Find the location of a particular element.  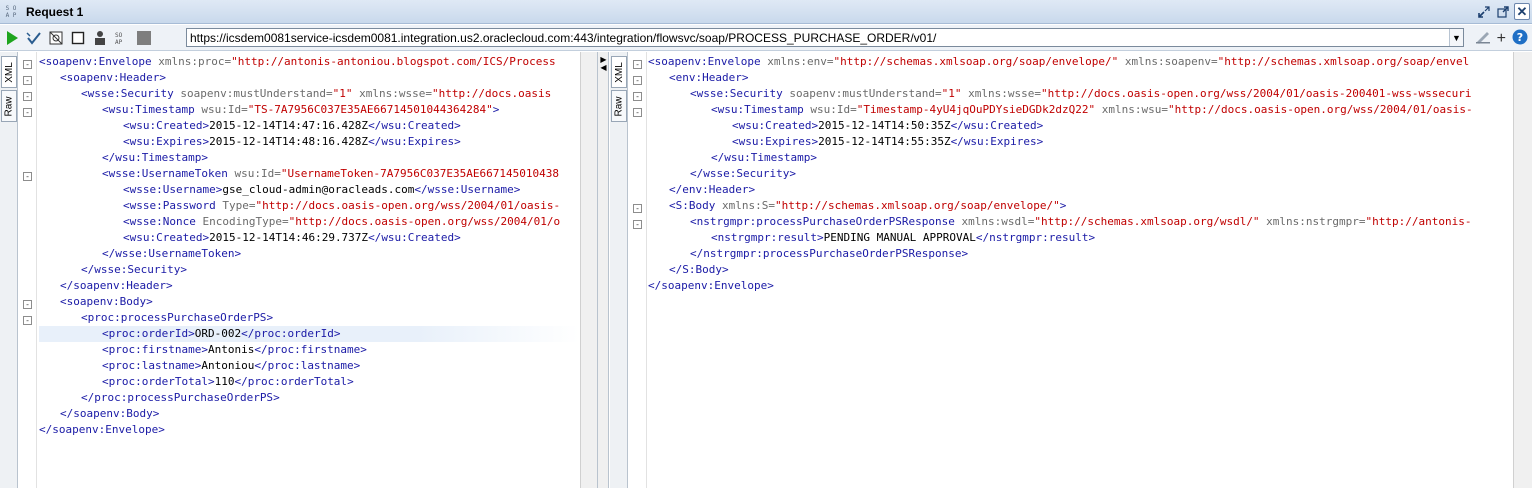

tab-response-xml-label: XML is located at coordinates (619, 72).